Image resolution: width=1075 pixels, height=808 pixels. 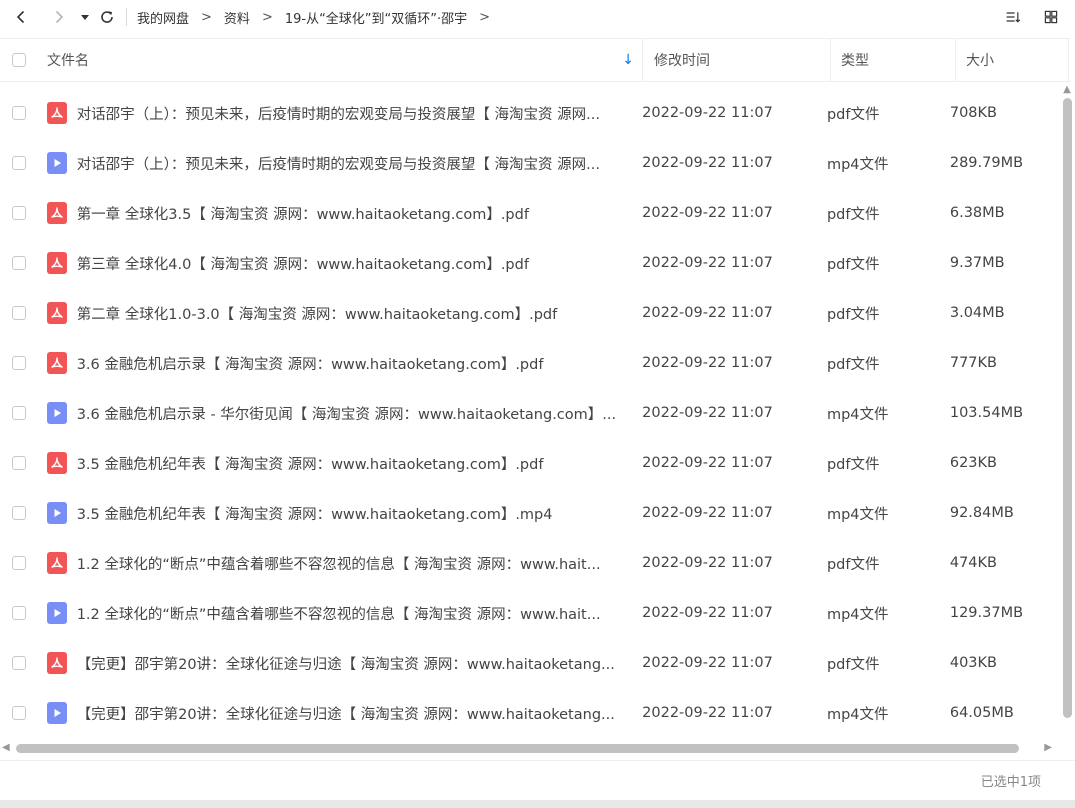 I want to click on file-size: 403KB, so click(x=973, y=663).